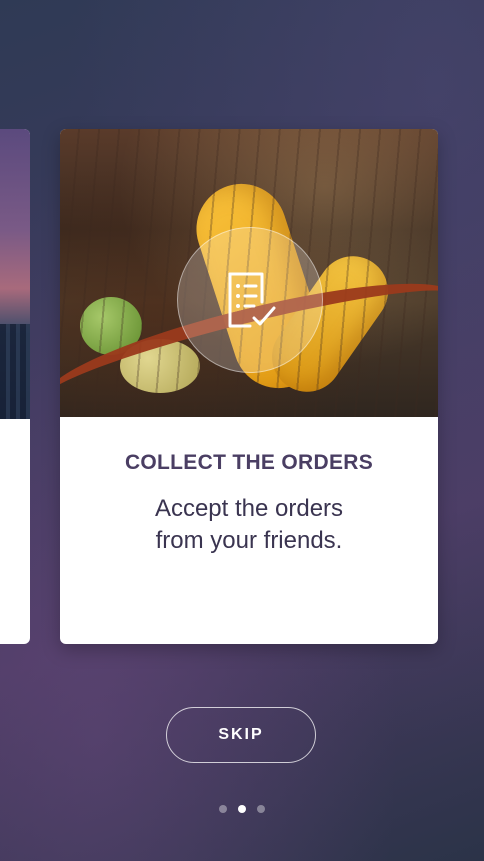  What do you see at coordinates (249, 525) in the screenshot?
I see `card-description: Accept the orders from your friends.` at bounding box center [249, 525].